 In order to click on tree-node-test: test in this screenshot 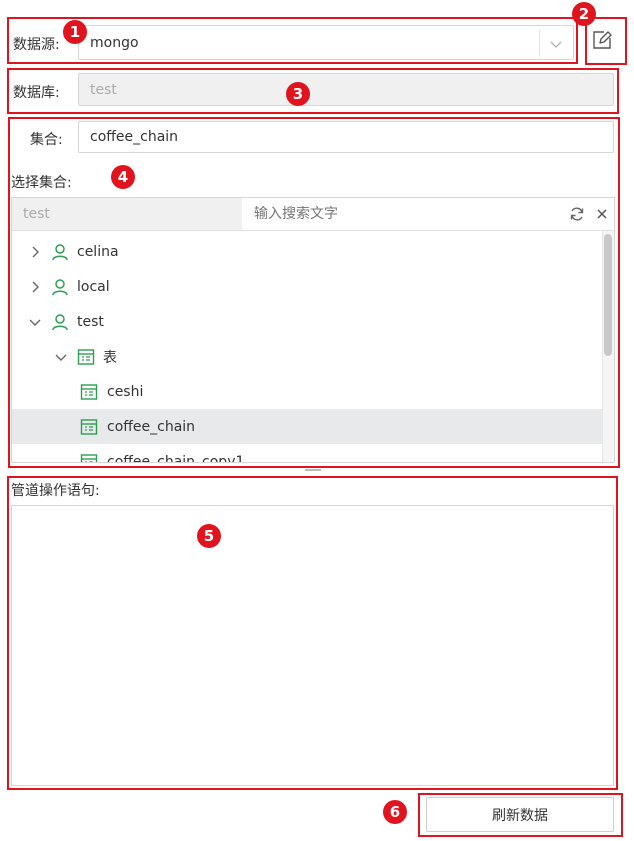, I will do `click(307, 321)`.